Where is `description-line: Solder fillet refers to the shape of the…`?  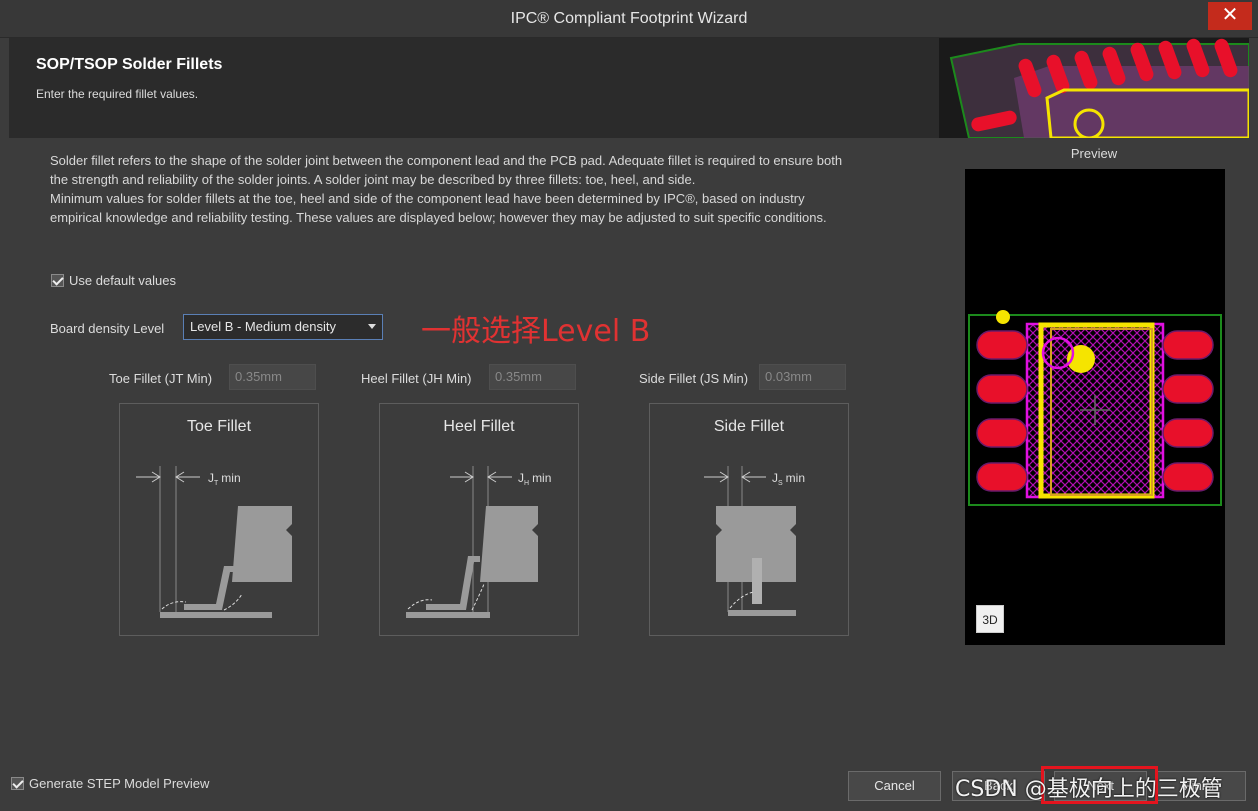
description-line: Solder fillet refers to the shape of the… is located at coordinates (446, 160).